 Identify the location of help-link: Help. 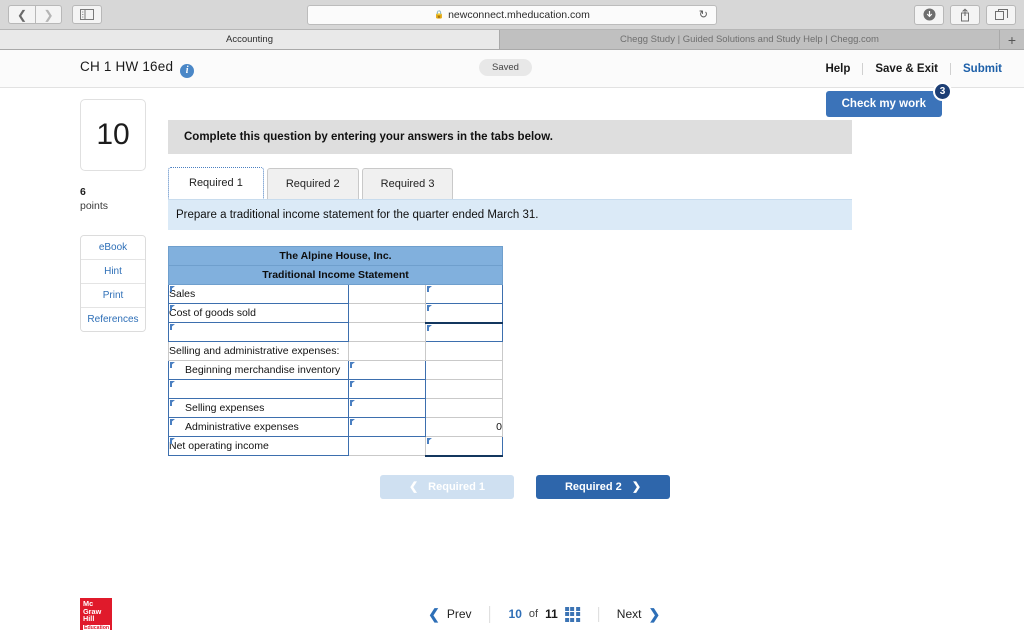
(837, 69).